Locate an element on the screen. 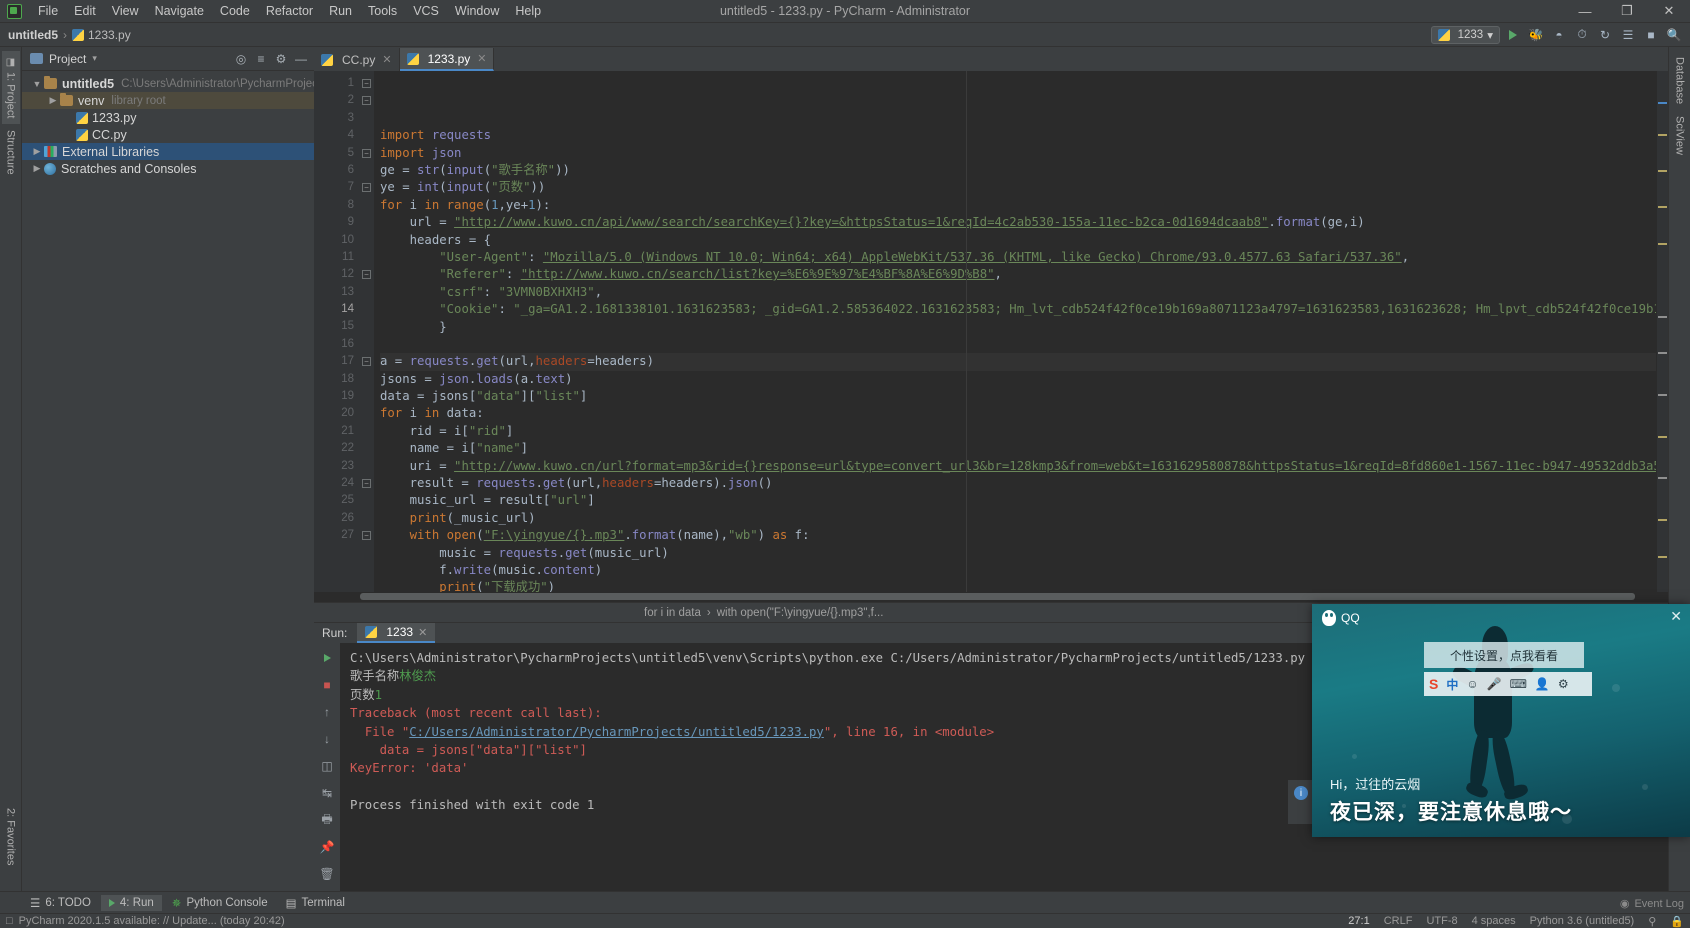 The image size is (1690, 928). code-line: ye = int(input("页数")) is located at coordinates (1018, 187).